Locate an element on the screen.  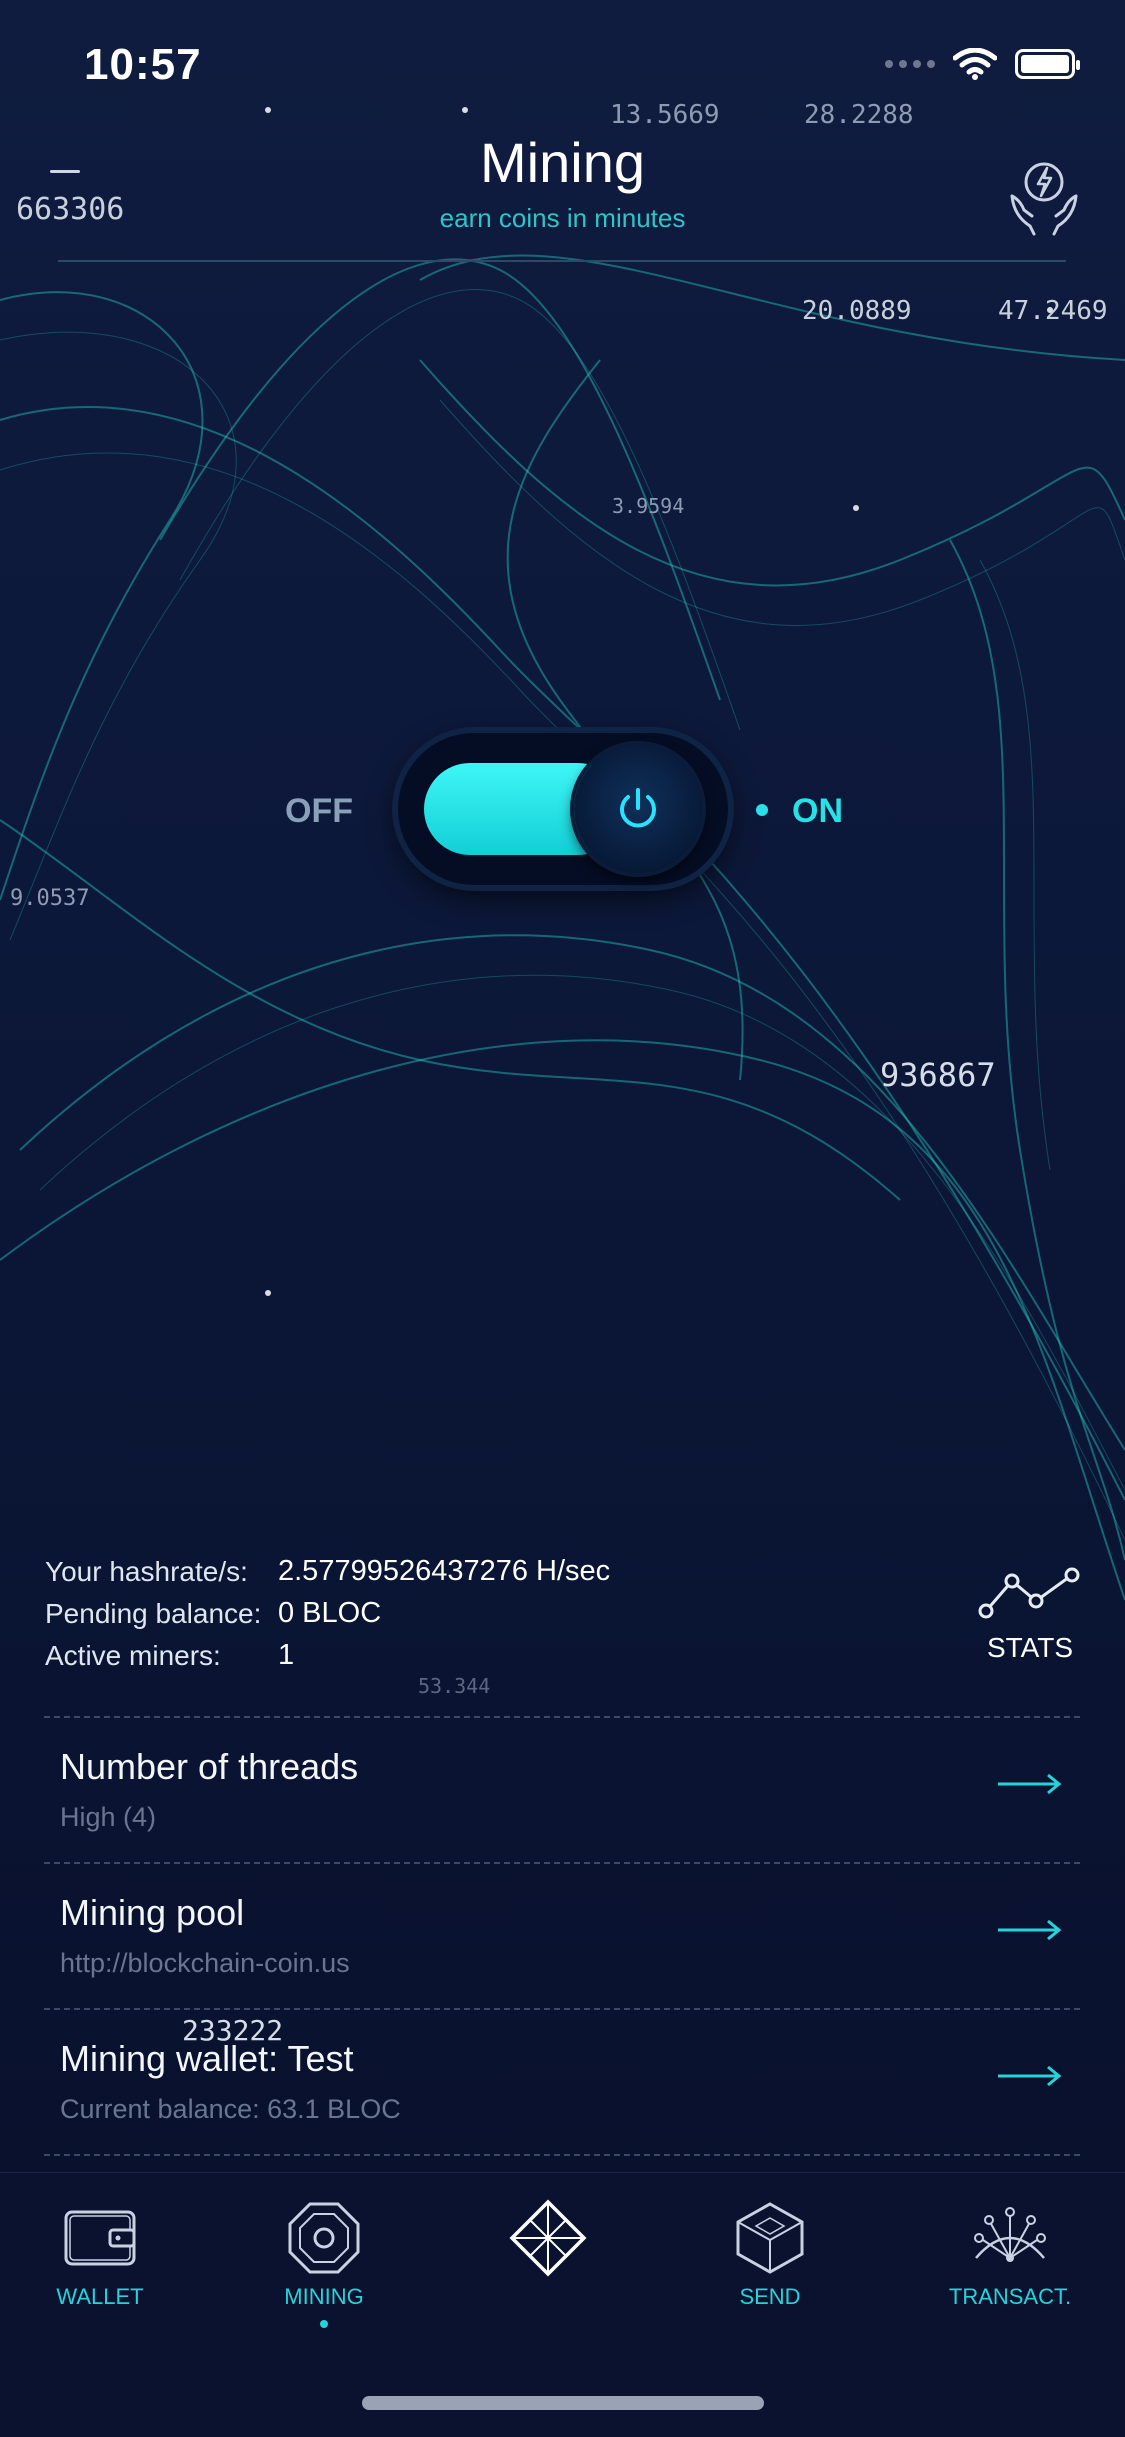
tab-mining: MINING is located at coordinates (324, 2263).